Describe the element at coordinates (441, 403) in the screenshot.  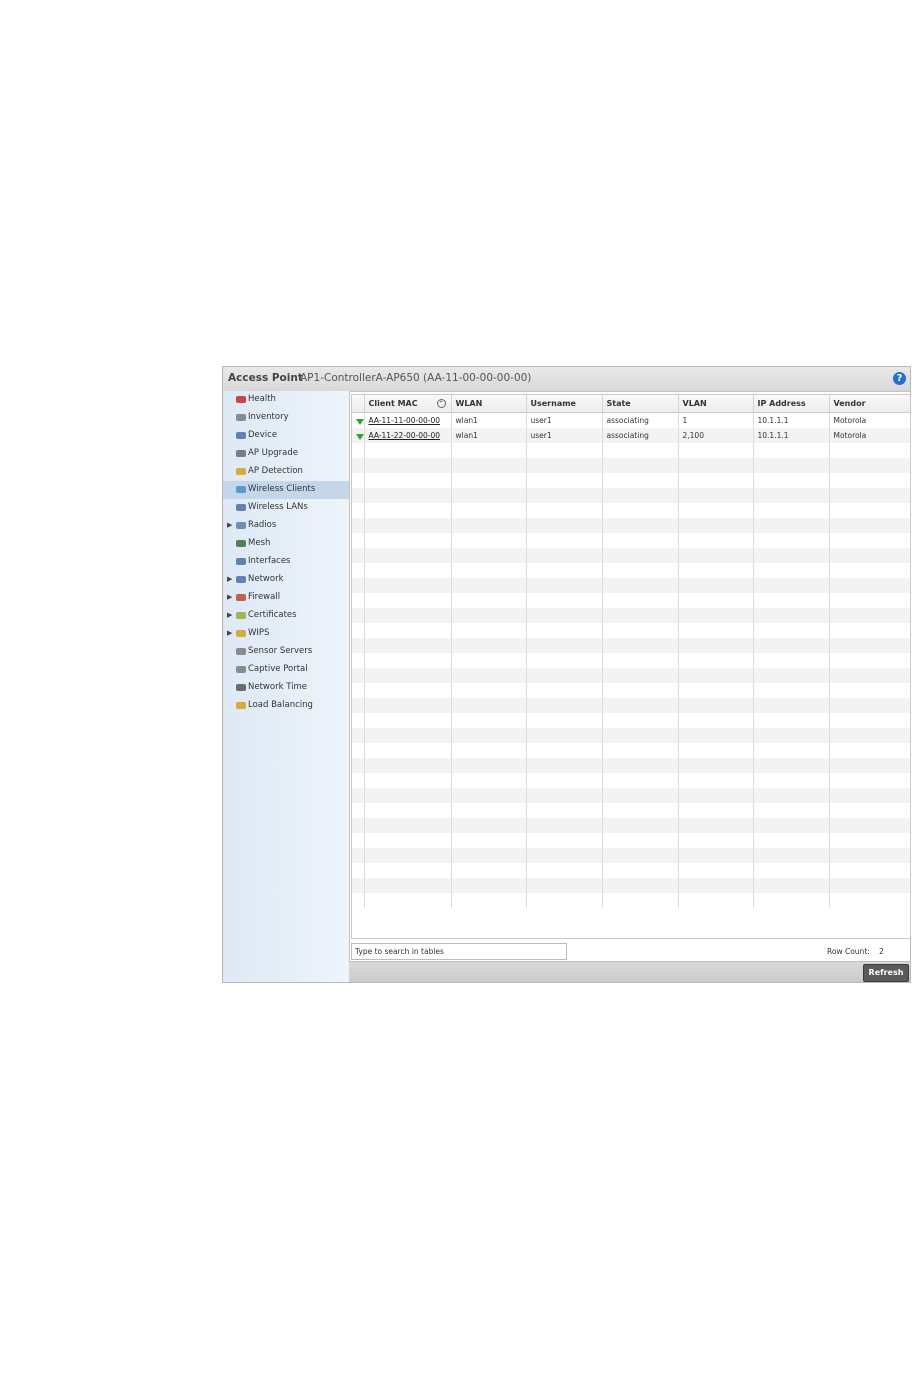
I see `sort-icon: ⌃` at that location.